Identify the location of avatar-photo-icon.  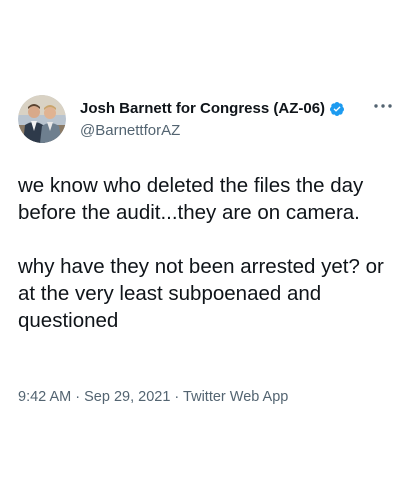
(42, 119).